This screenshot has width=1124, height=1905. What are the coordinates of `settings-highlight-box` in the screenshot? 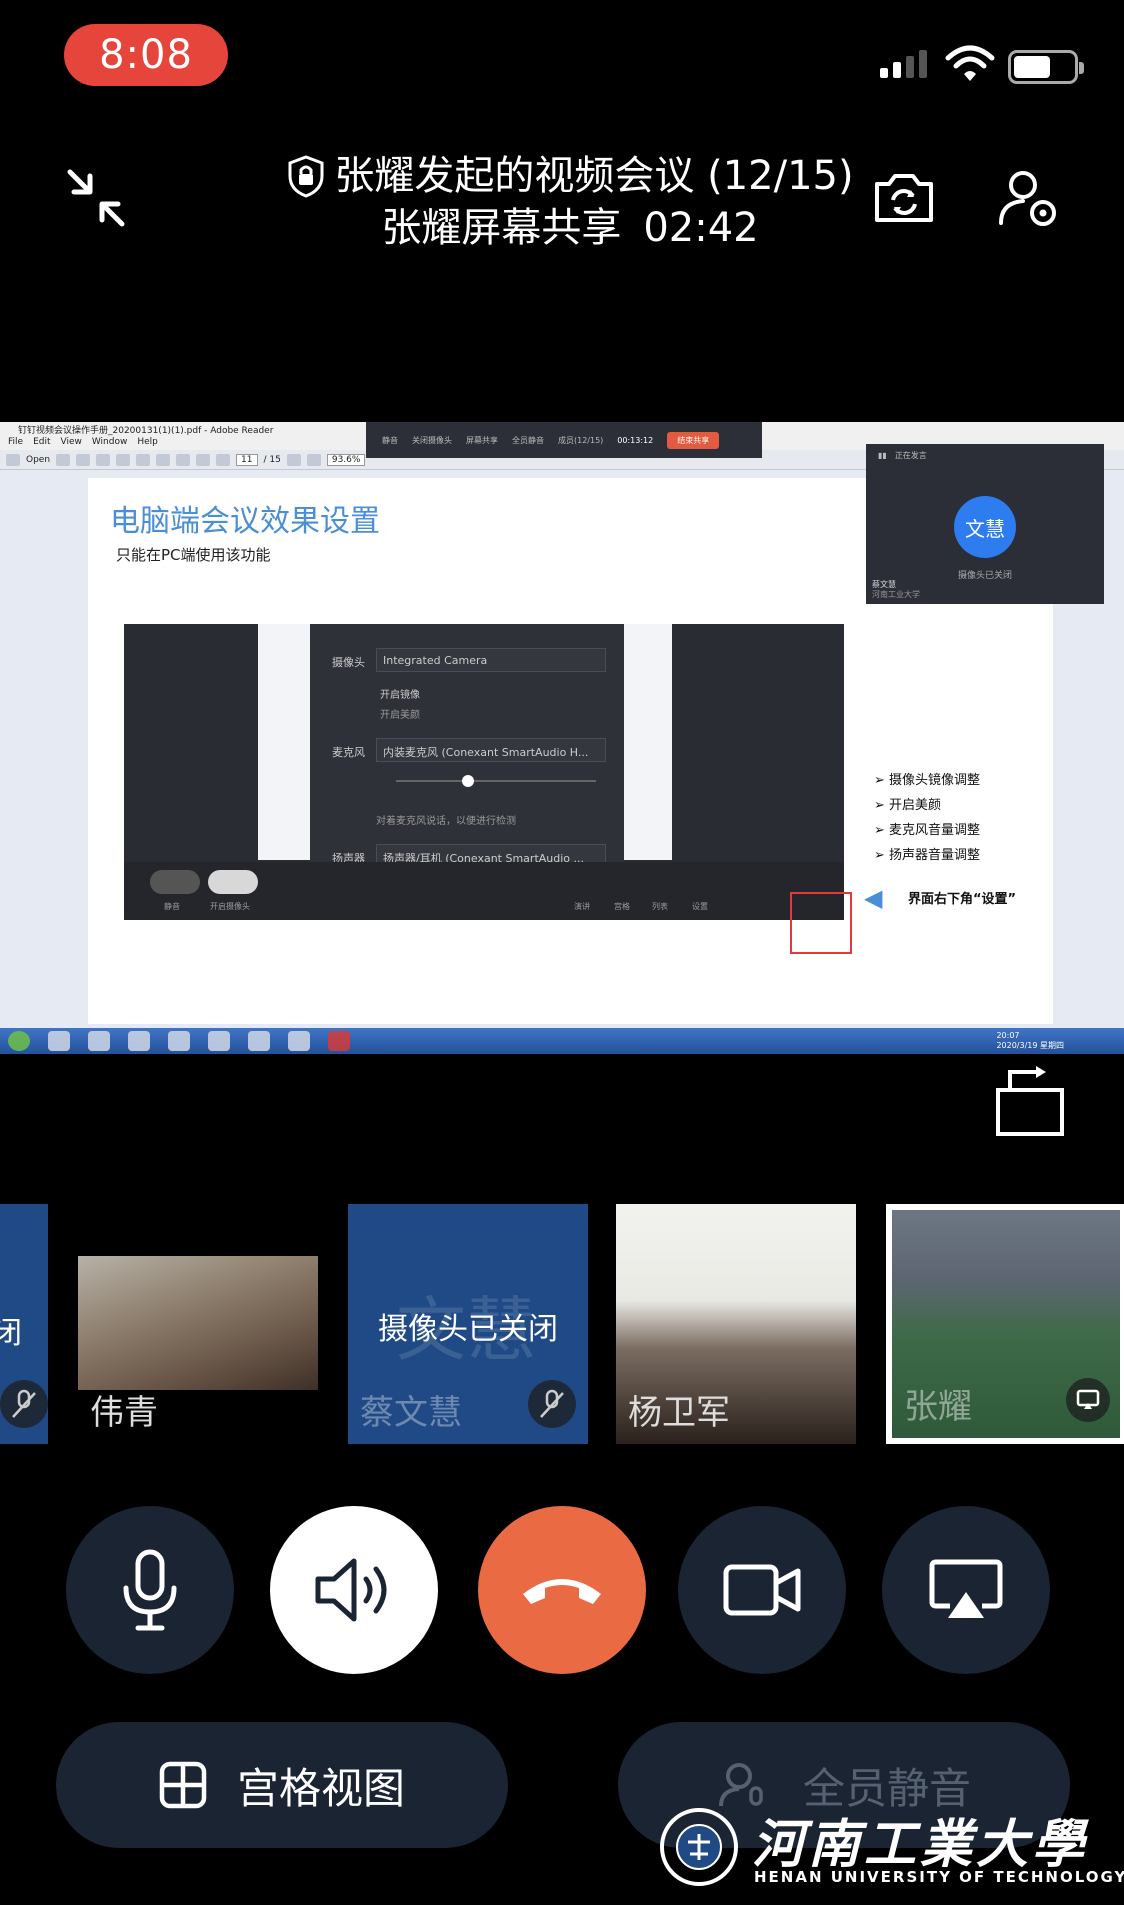 It's located at (821, 923).